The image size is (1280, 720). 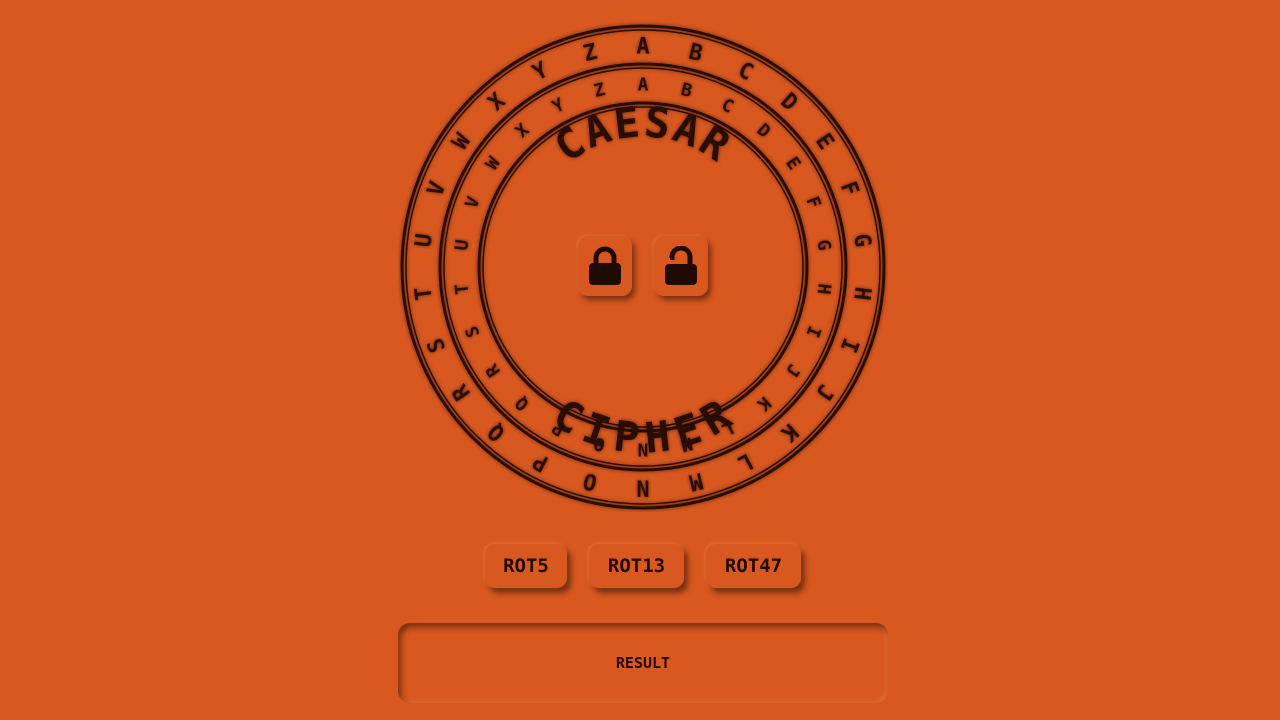 I want to click on wheel-title-top: CAESAR, so click(x=643, y=134).